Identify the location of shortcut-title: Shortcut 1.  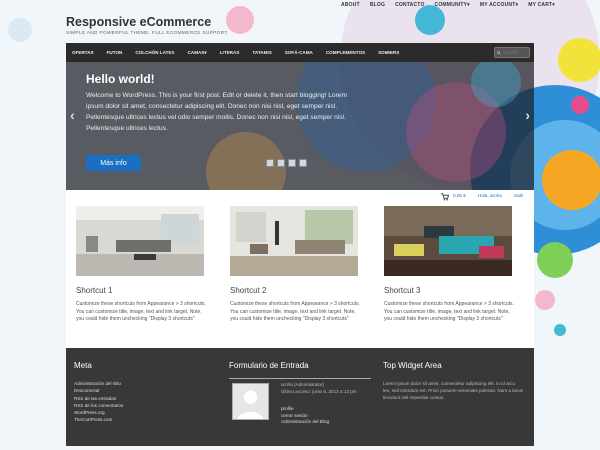
(141, 290).